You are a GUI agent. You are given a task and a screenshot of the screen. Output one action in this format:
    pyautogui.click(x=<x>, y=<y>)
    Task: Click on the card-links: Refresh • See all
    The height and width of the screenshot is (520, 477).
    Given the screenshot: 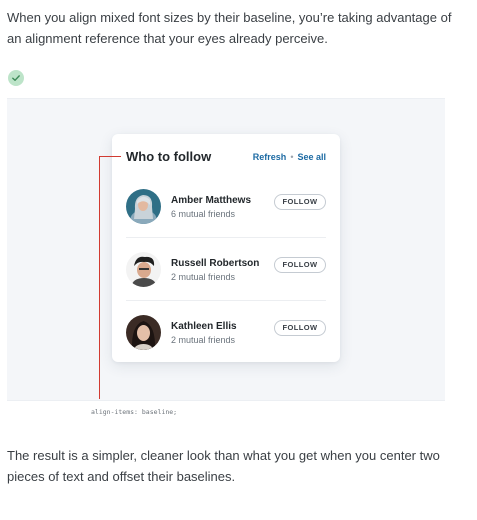 What is the action you would take?
    pyautogui.click(x=289, y=157)
    